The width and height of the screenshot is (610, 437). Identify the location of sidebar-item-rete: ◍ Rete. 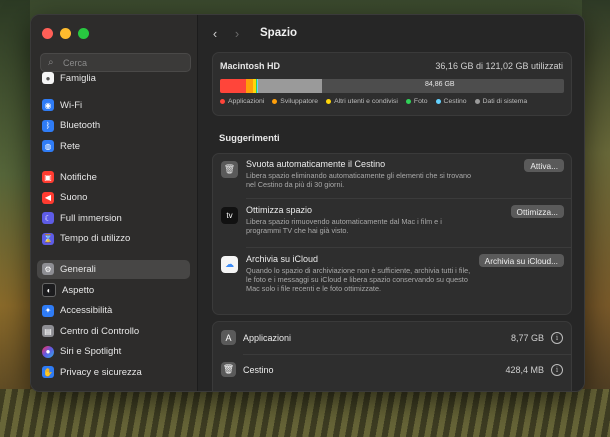
(114, 146).